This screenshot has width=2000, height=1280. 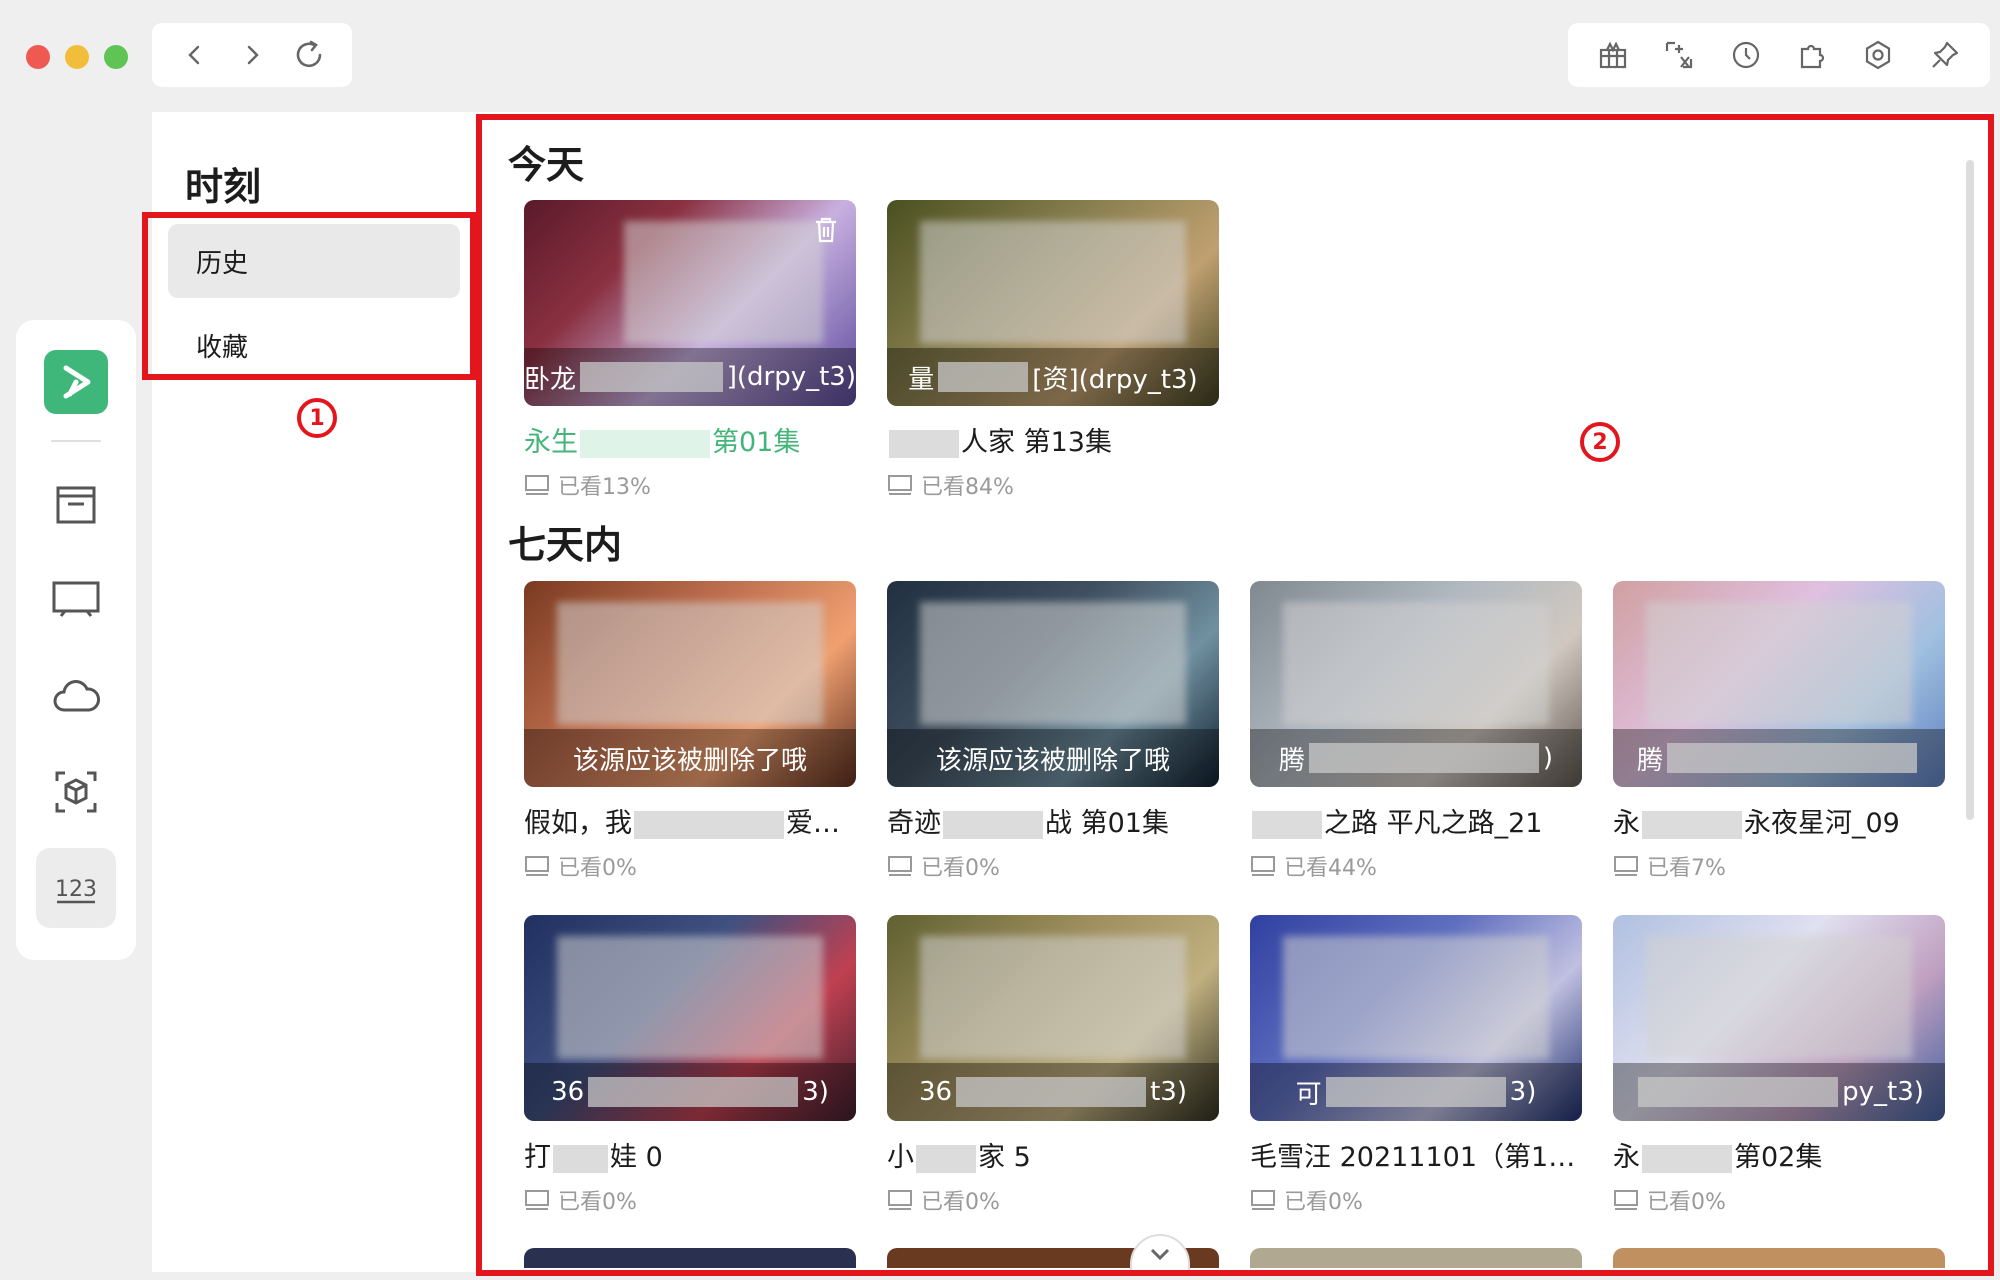 I want to click on navigation-controls, so click(x=252, y=55).